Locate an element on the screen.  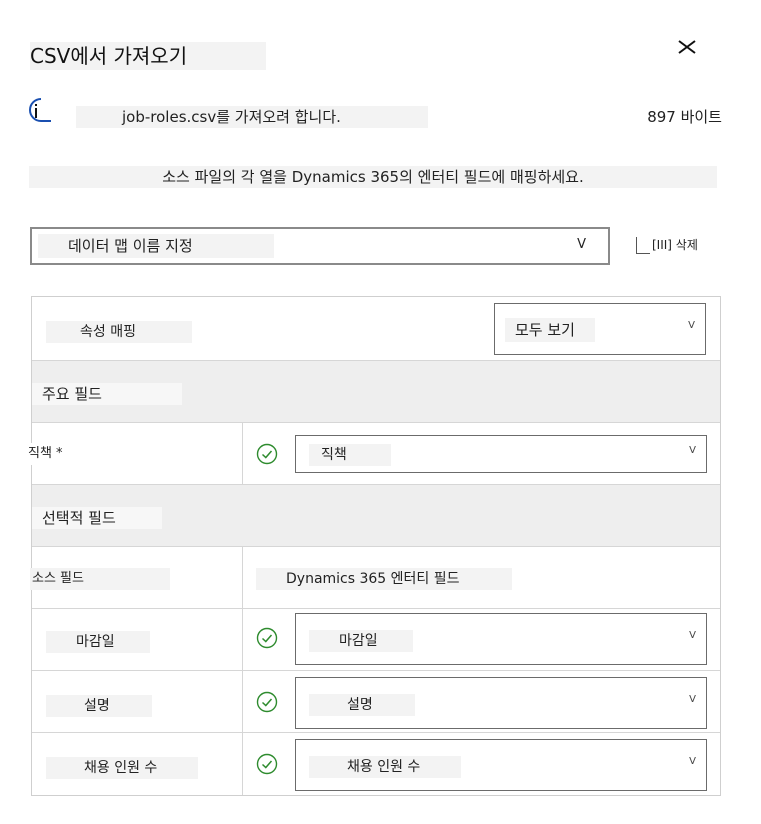
table-row: 설명 설명 V is located at coordinates (376, 702).